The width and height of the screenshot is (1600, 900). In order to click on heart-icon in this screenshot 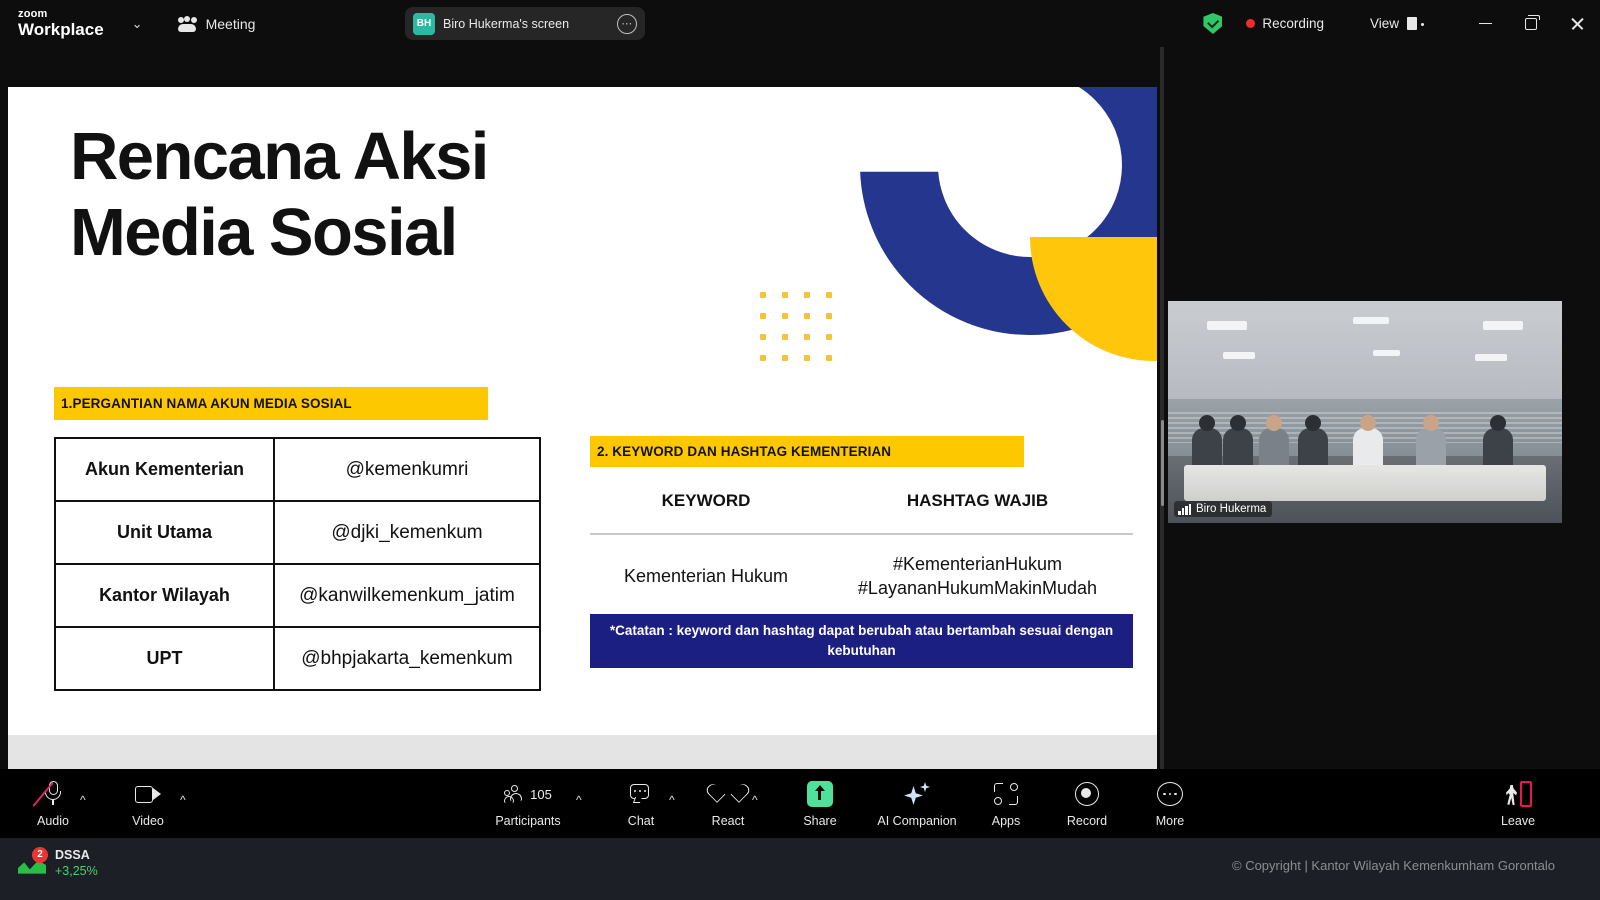, I will do `click(728, 794)`.